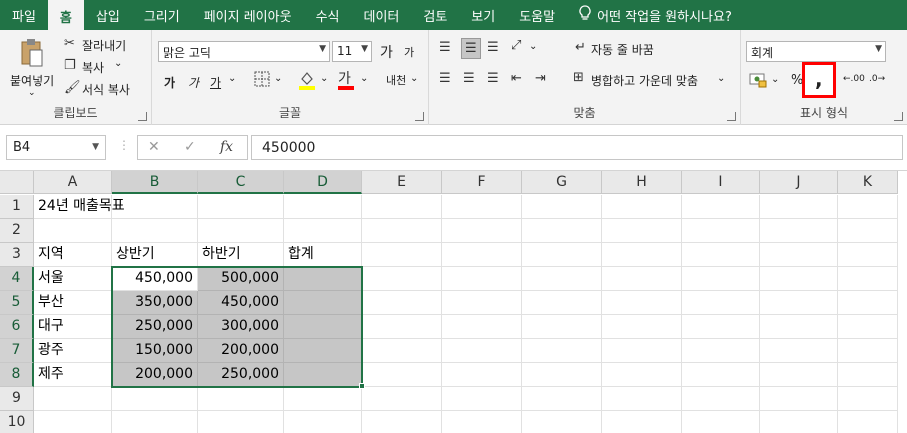  What do you see at coordinates (155, 399) in the screenshot?
I see `cell-b9` at bounding box center [155, 399].